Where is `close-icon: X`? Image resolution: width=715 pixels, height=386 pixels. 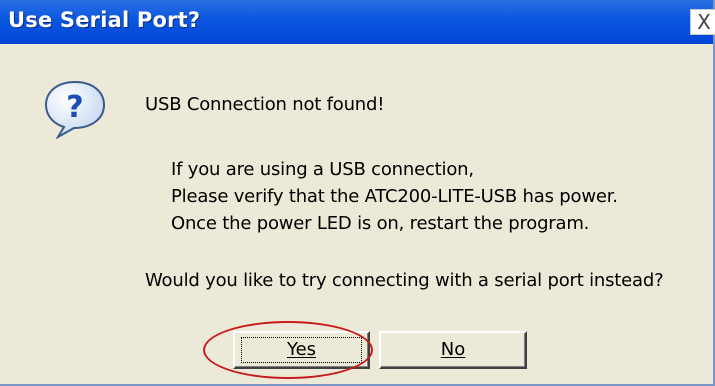
close-icon: X is located at coordinates (704, 22).